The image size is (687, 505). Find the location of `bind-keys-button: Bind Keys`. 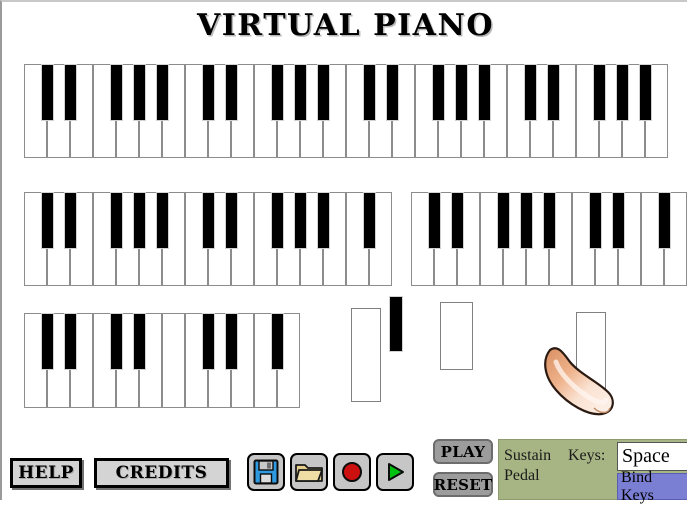

bind-keys-button: Bind Keys is located at coordinates (652, 486).